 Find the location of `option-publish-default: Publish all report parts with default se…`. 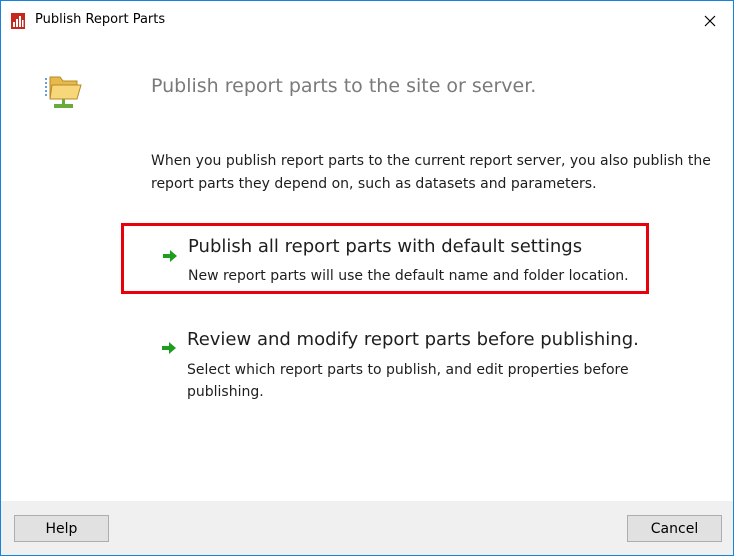

option-publish-default: Publish all report parts with default se… is located at coordinates (385, 258).